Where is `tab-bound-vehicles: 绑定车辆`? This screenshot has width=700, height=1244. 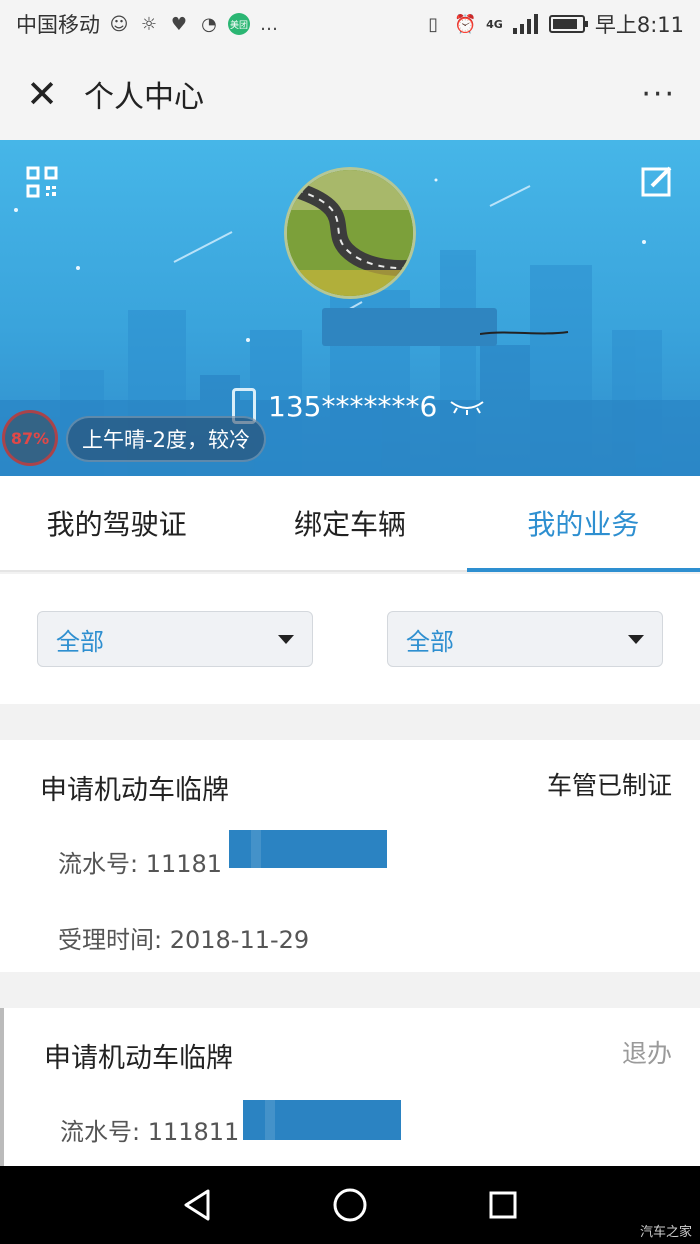
tab-bound-vehicles: 绑定车辆 is located at coordinates (349, 523).